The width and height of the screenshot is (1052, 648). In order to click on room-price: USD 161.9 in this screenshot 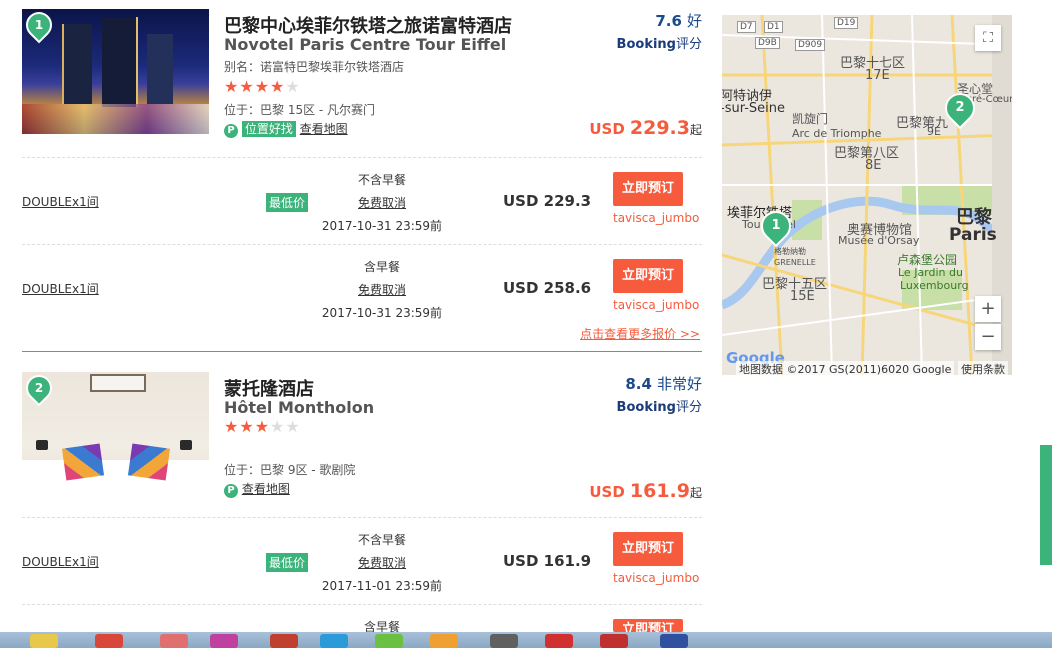, I will do `click(547, 561)`.